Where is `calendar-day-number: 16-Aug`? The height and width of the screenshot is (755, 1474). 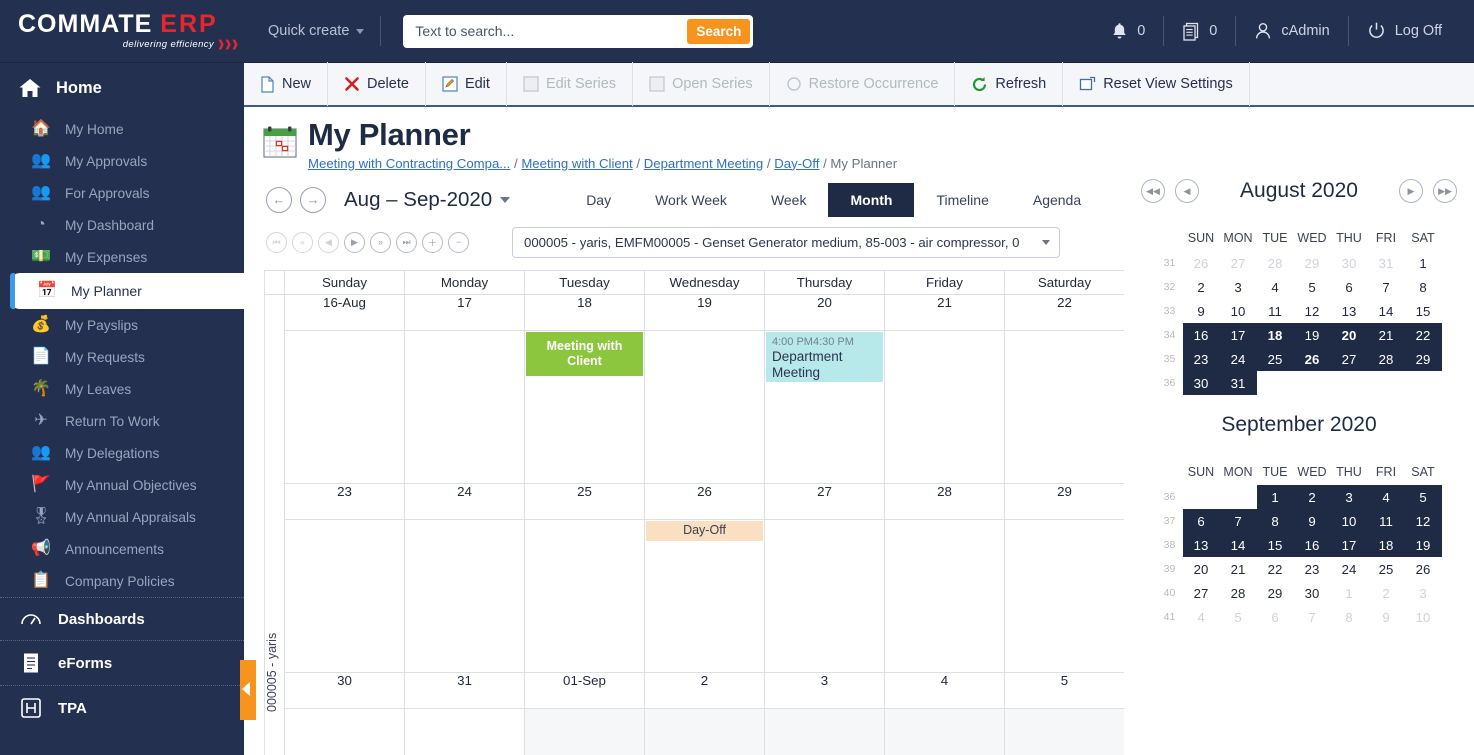 calendar-day-number: 16-Aug is located at coordinates (344, 312).